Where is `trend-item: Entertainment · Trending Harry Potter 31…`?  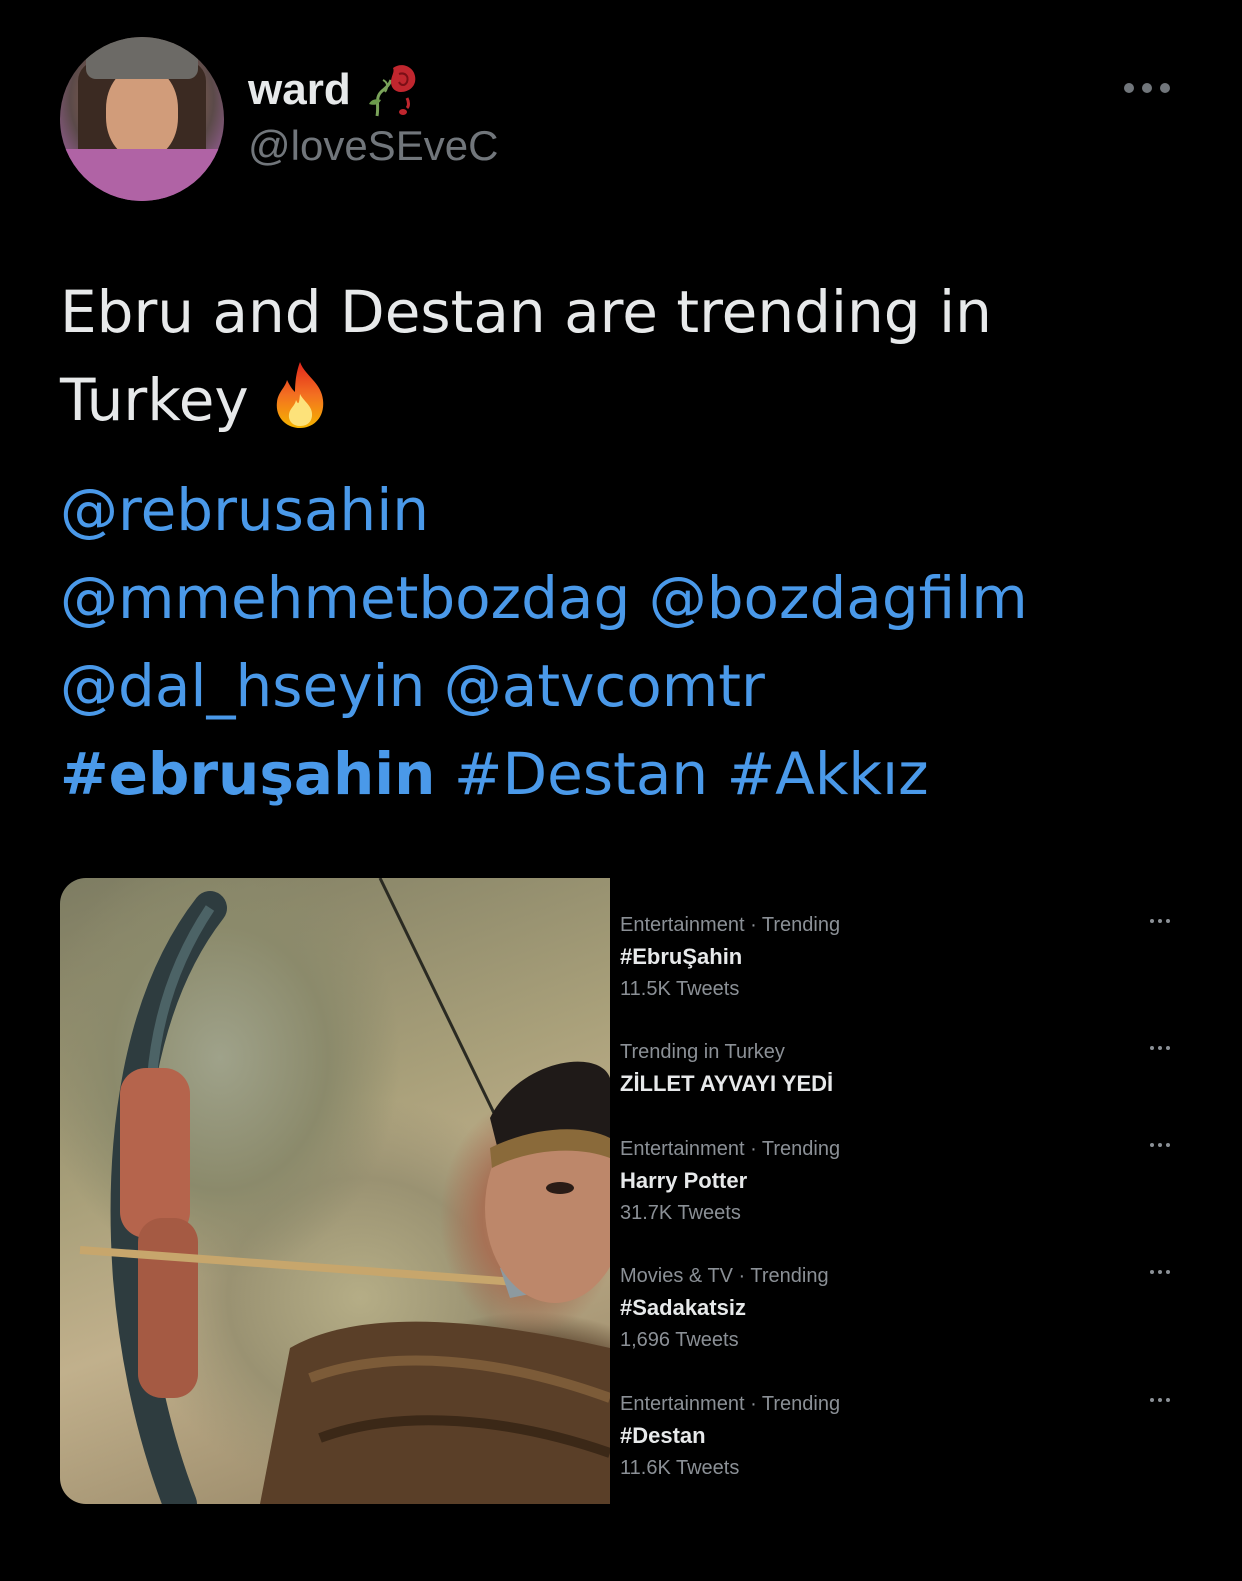
trend-item: Entertainment · Trending Harry Potter 31… is located at coordinates (896, 1181).